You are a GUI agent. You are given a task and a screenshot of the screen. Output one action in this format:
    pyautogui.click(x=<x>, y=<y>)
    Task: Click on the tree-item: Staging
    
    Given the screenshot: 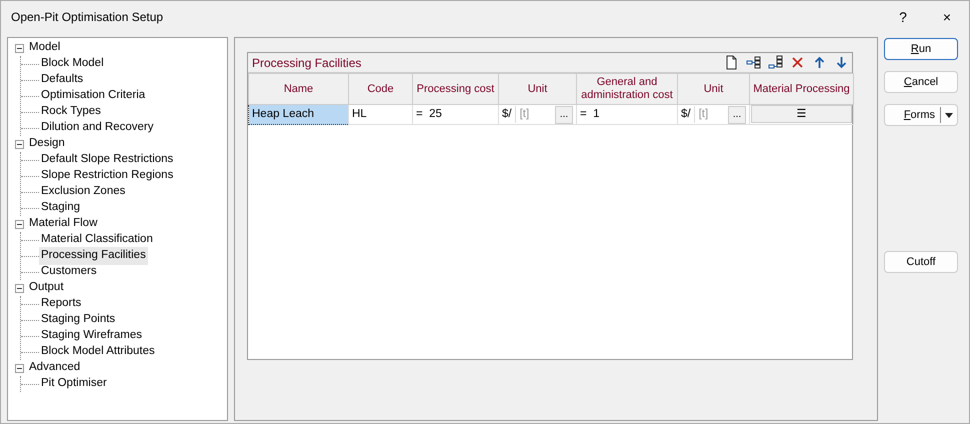 What is the action you would take?
    pyautogui.click(x=60, y=208)
    